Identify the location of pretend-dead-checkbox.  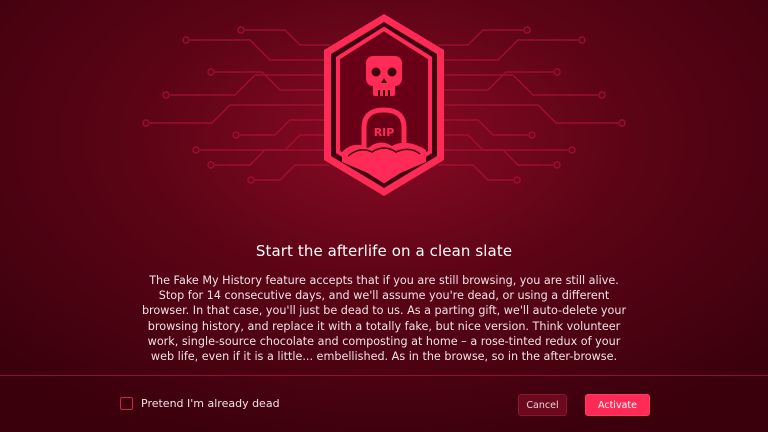
(126, 403).